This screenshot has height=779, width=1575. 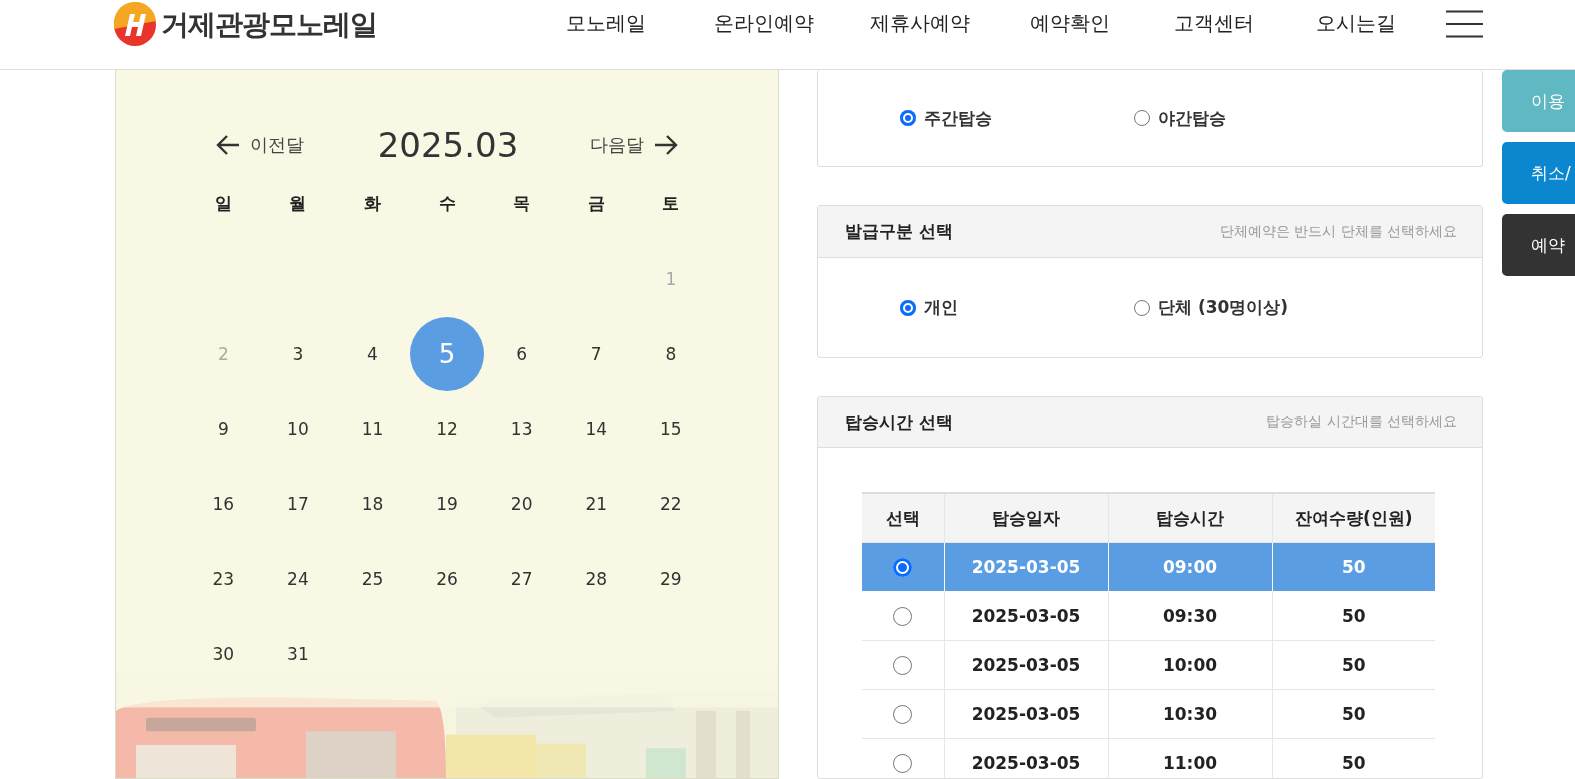 I want to click on calendar-day: 4, so click(x=372, y=353).